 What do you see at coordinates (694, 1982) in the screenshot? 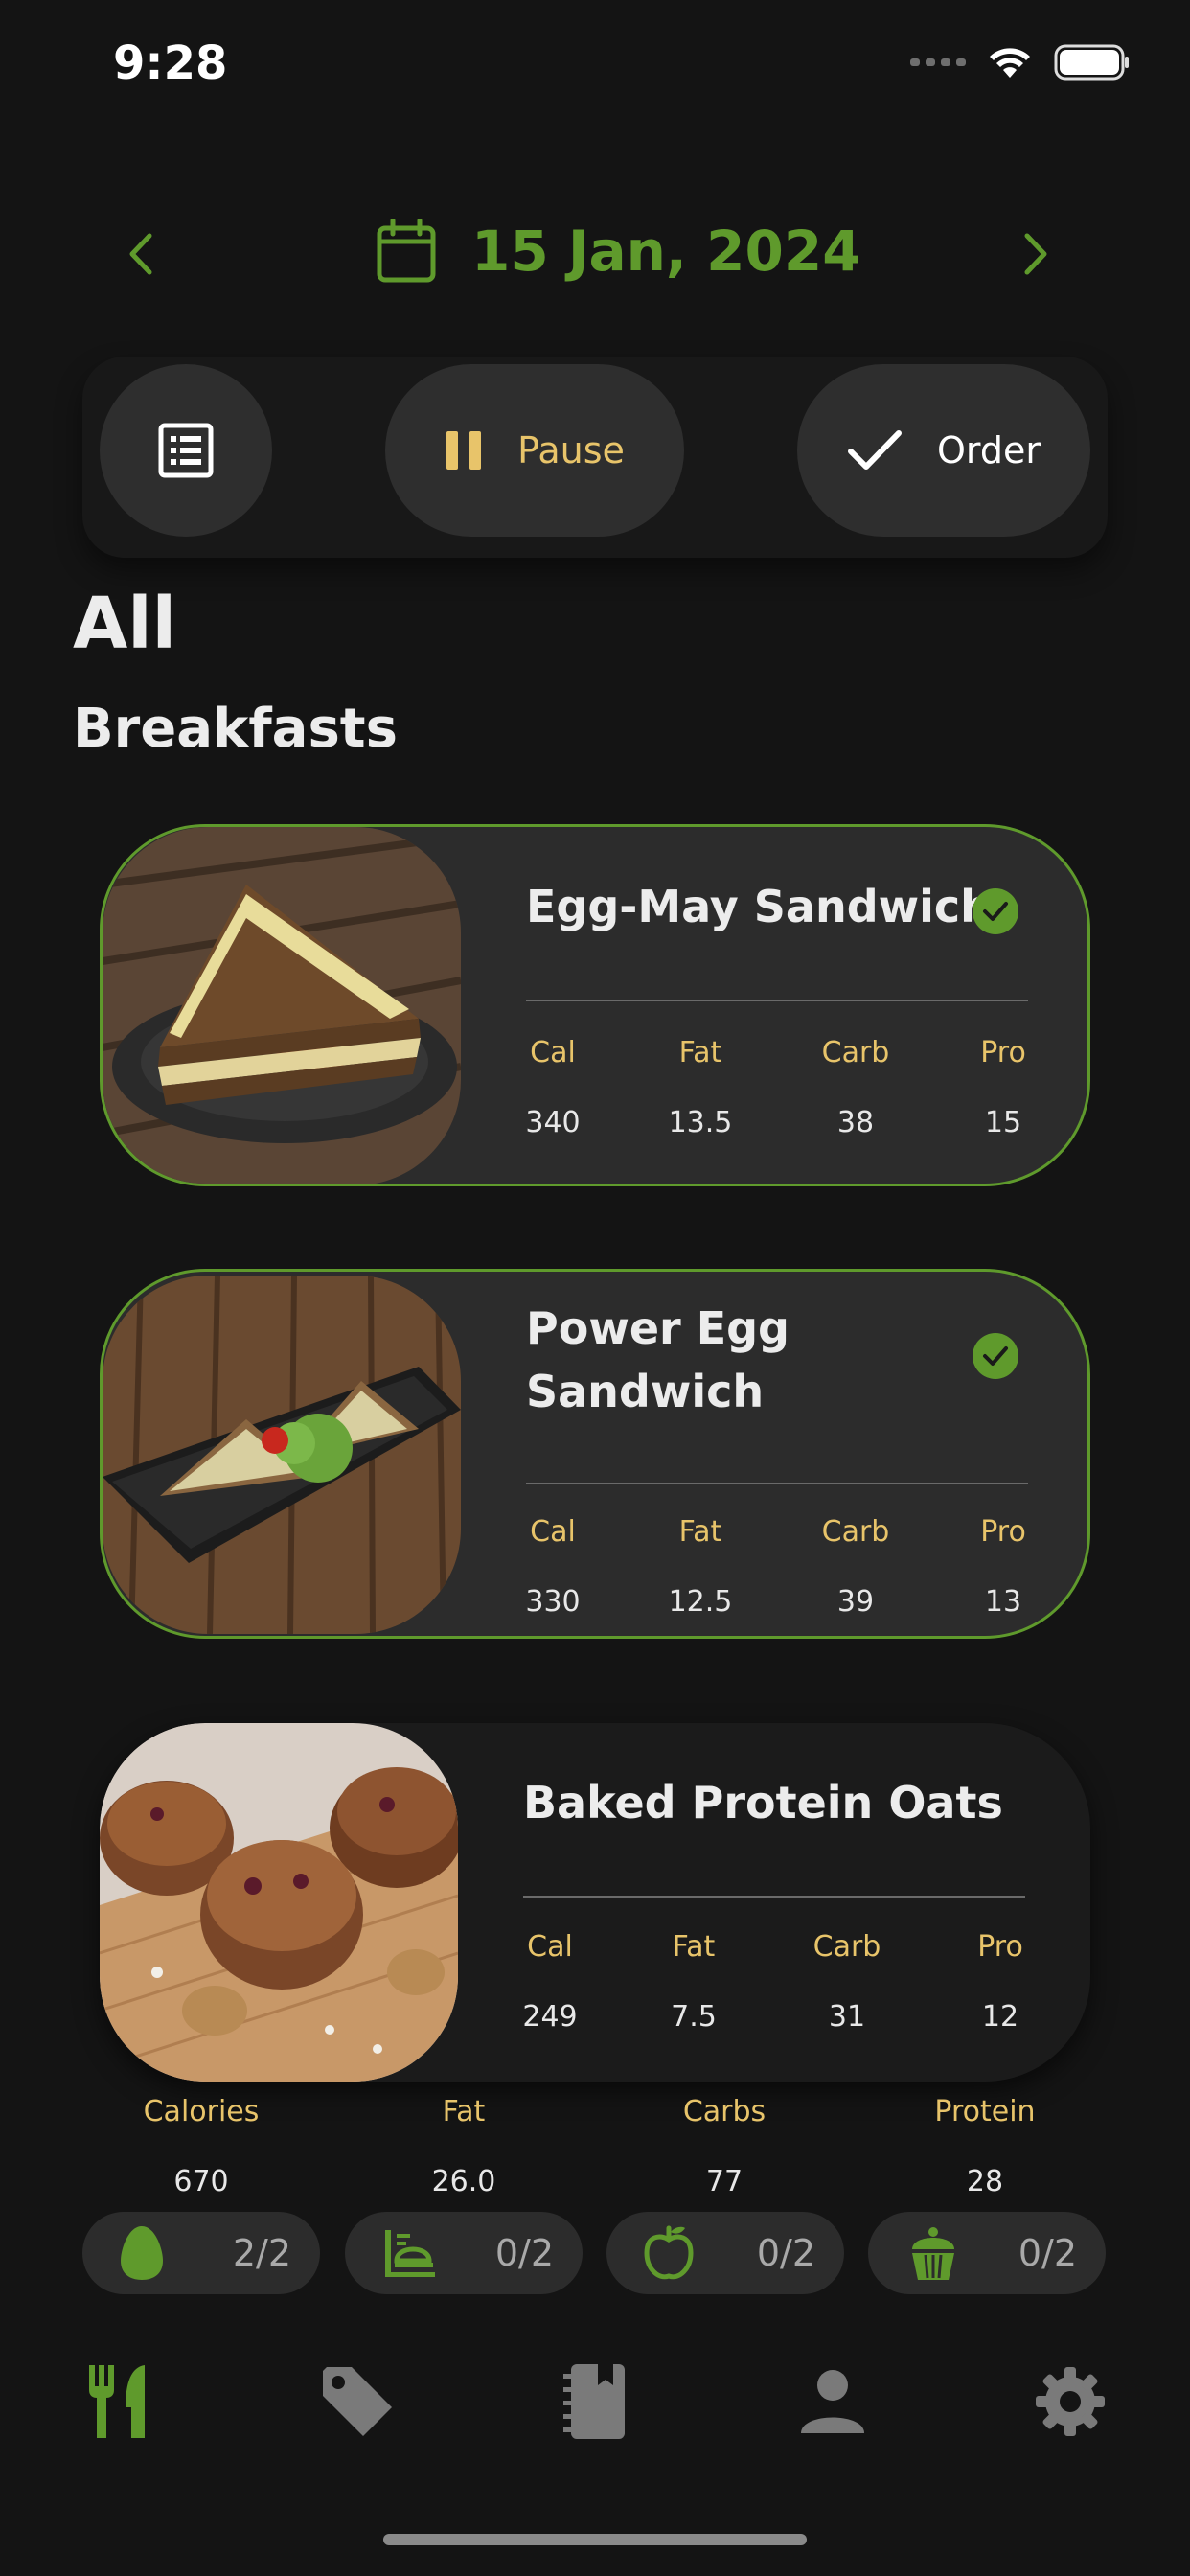
I see `macro-fat: Fat 7.5` at bounding box center [694, 1982].